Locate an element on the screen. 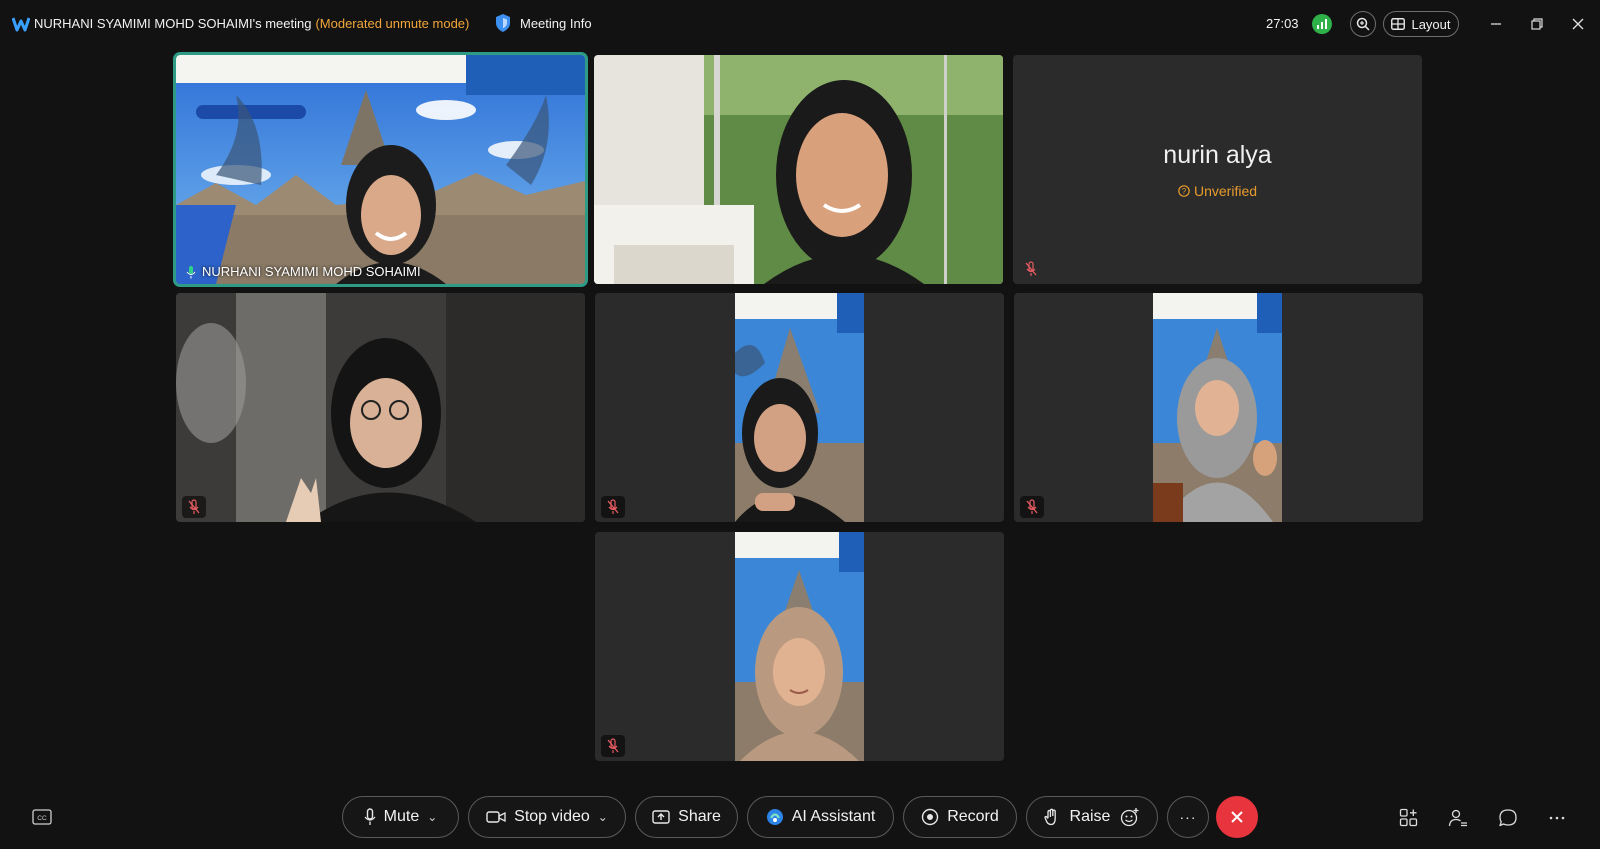  ellipsis-icon is located at coordinates (1557, 818).